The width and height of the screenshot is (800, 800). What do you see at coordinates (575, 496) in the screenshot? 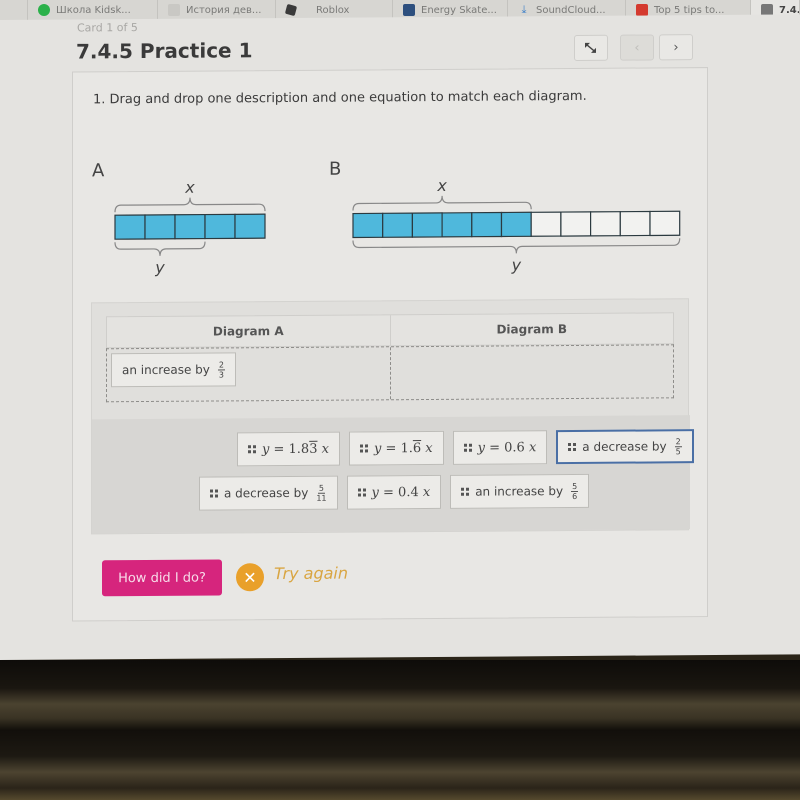
I see `fraction-denominator: 6` at bounding box center [575, 496].